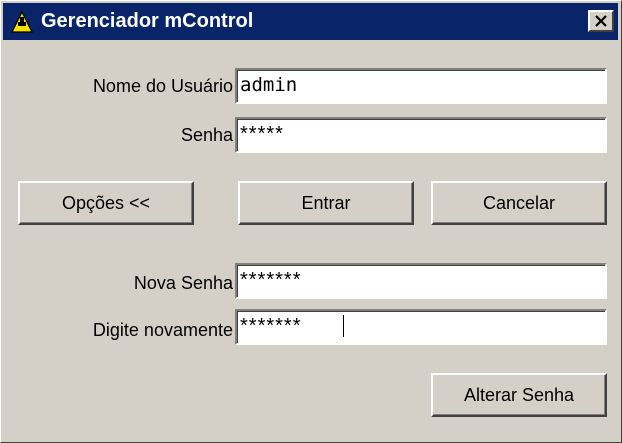  Describe the element at coordinates (183, 283) in the screenshot. I see `new-password-label: Nova Senha` at that location.